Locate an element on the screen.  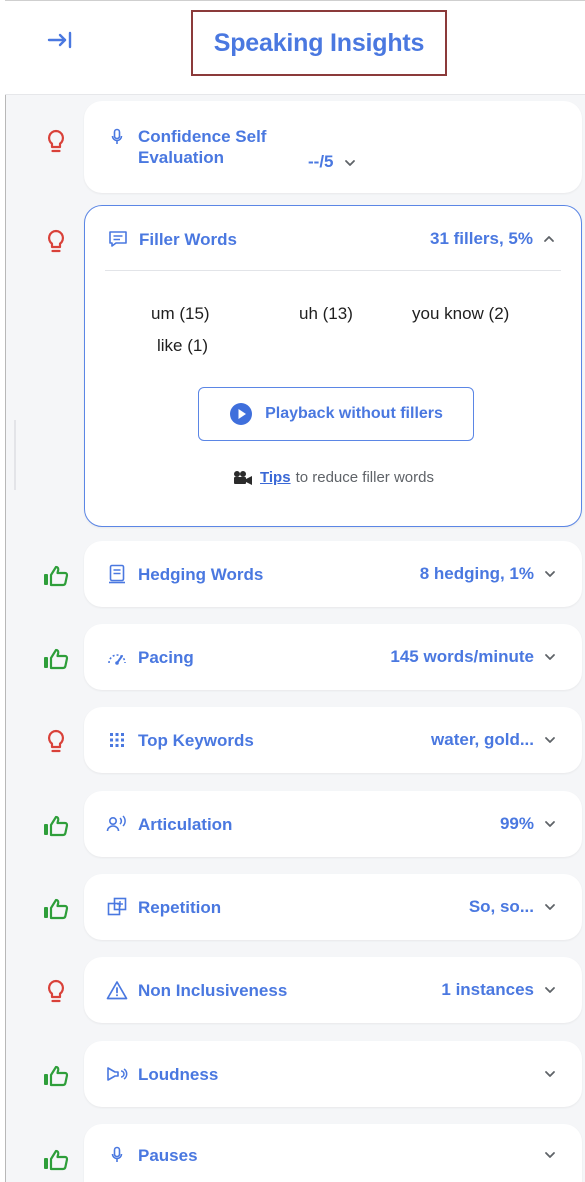
tips-row: Tips to reduce filler words is located at coordinates (333, 477).